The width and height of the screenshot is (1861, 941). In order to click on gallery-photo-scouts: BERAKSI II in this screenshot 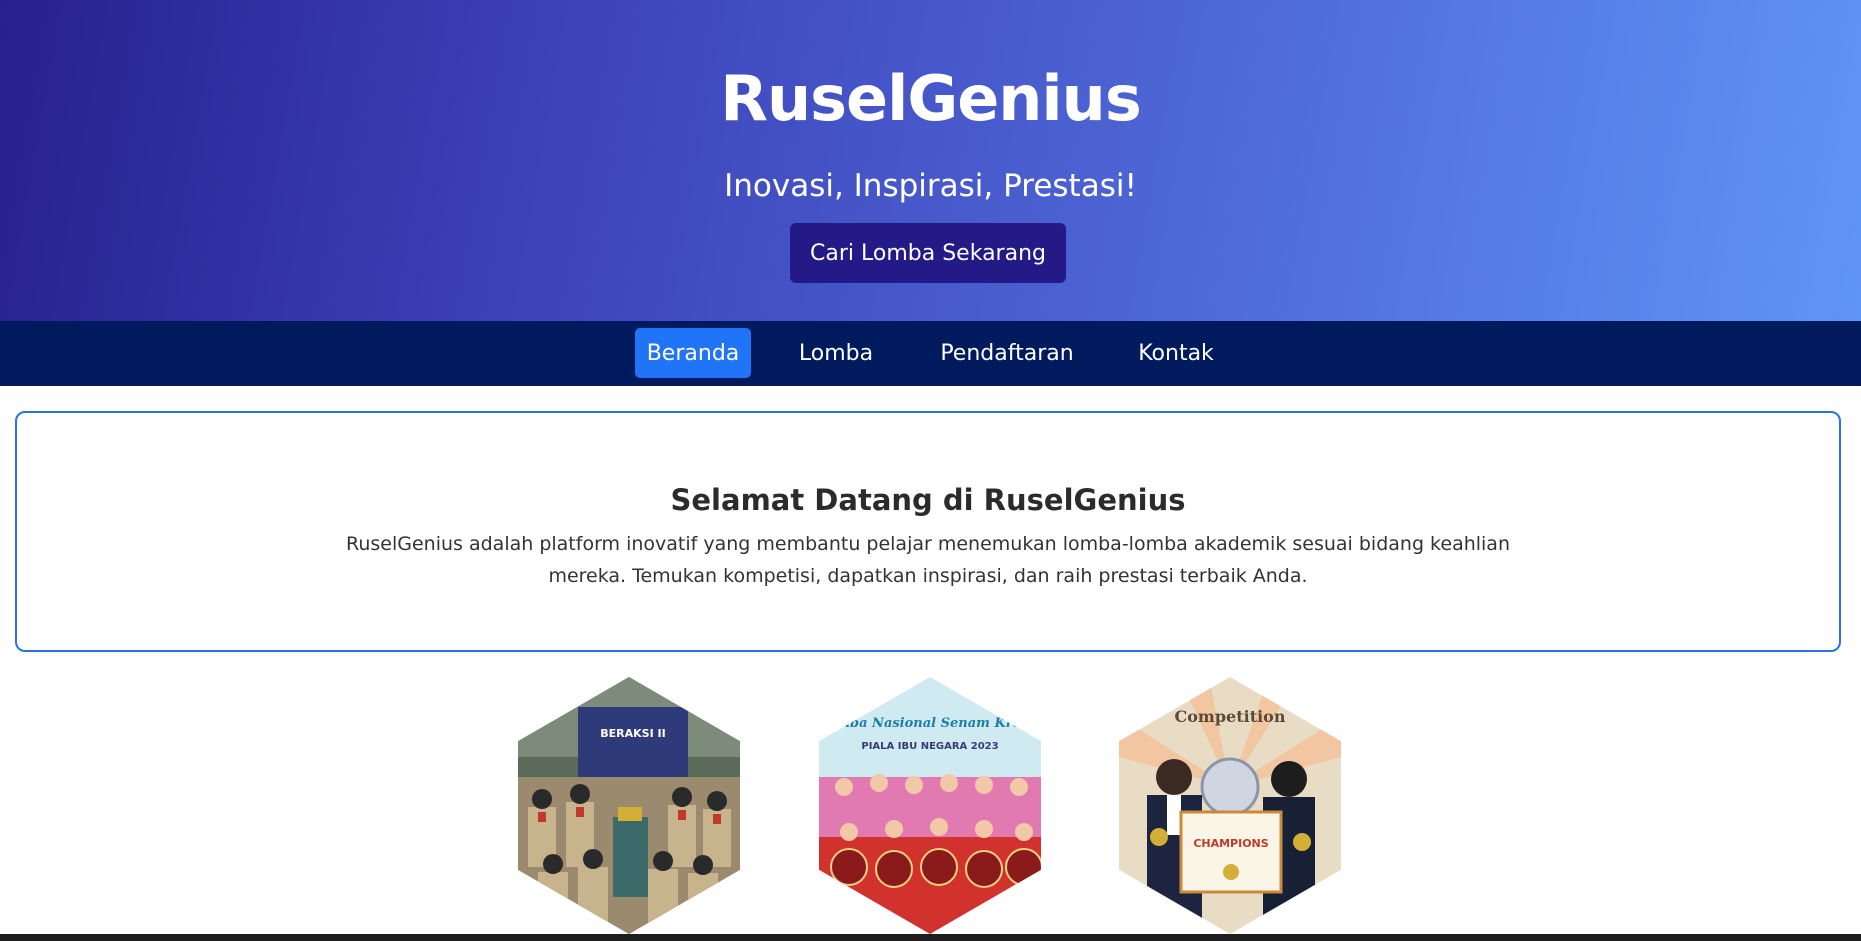, I will do `click(629, 805)`.